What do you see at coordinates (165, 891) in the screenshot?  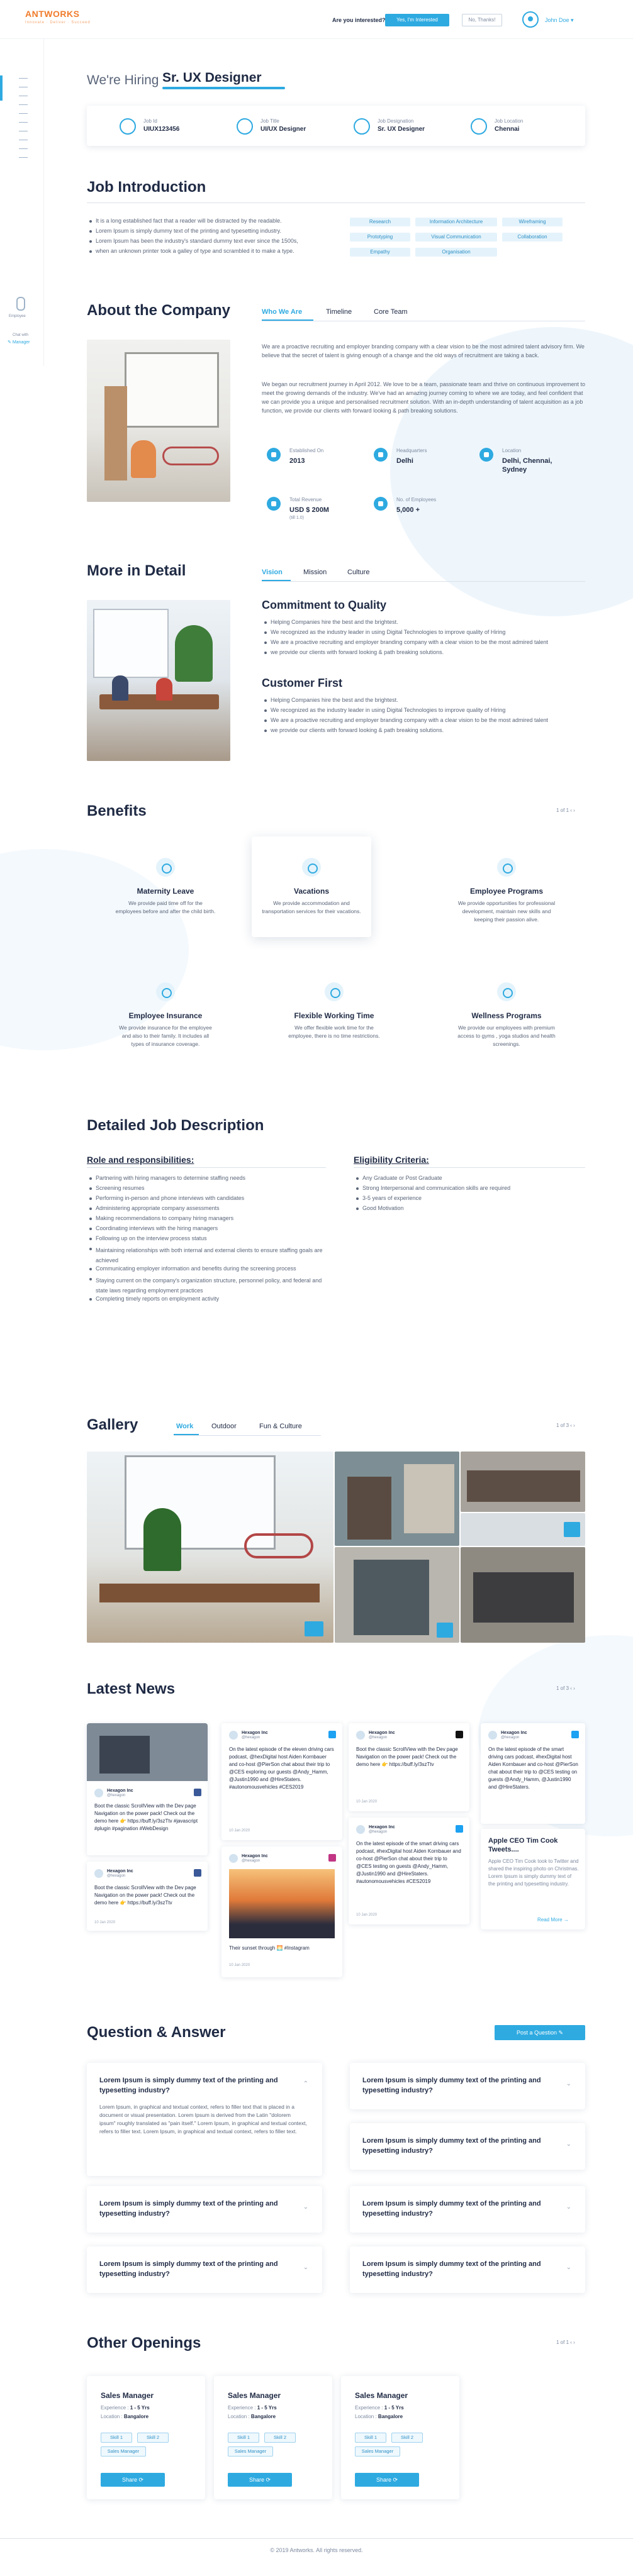 I see `benefit-title: Maternity Leave` at bounding box center [165, 891].